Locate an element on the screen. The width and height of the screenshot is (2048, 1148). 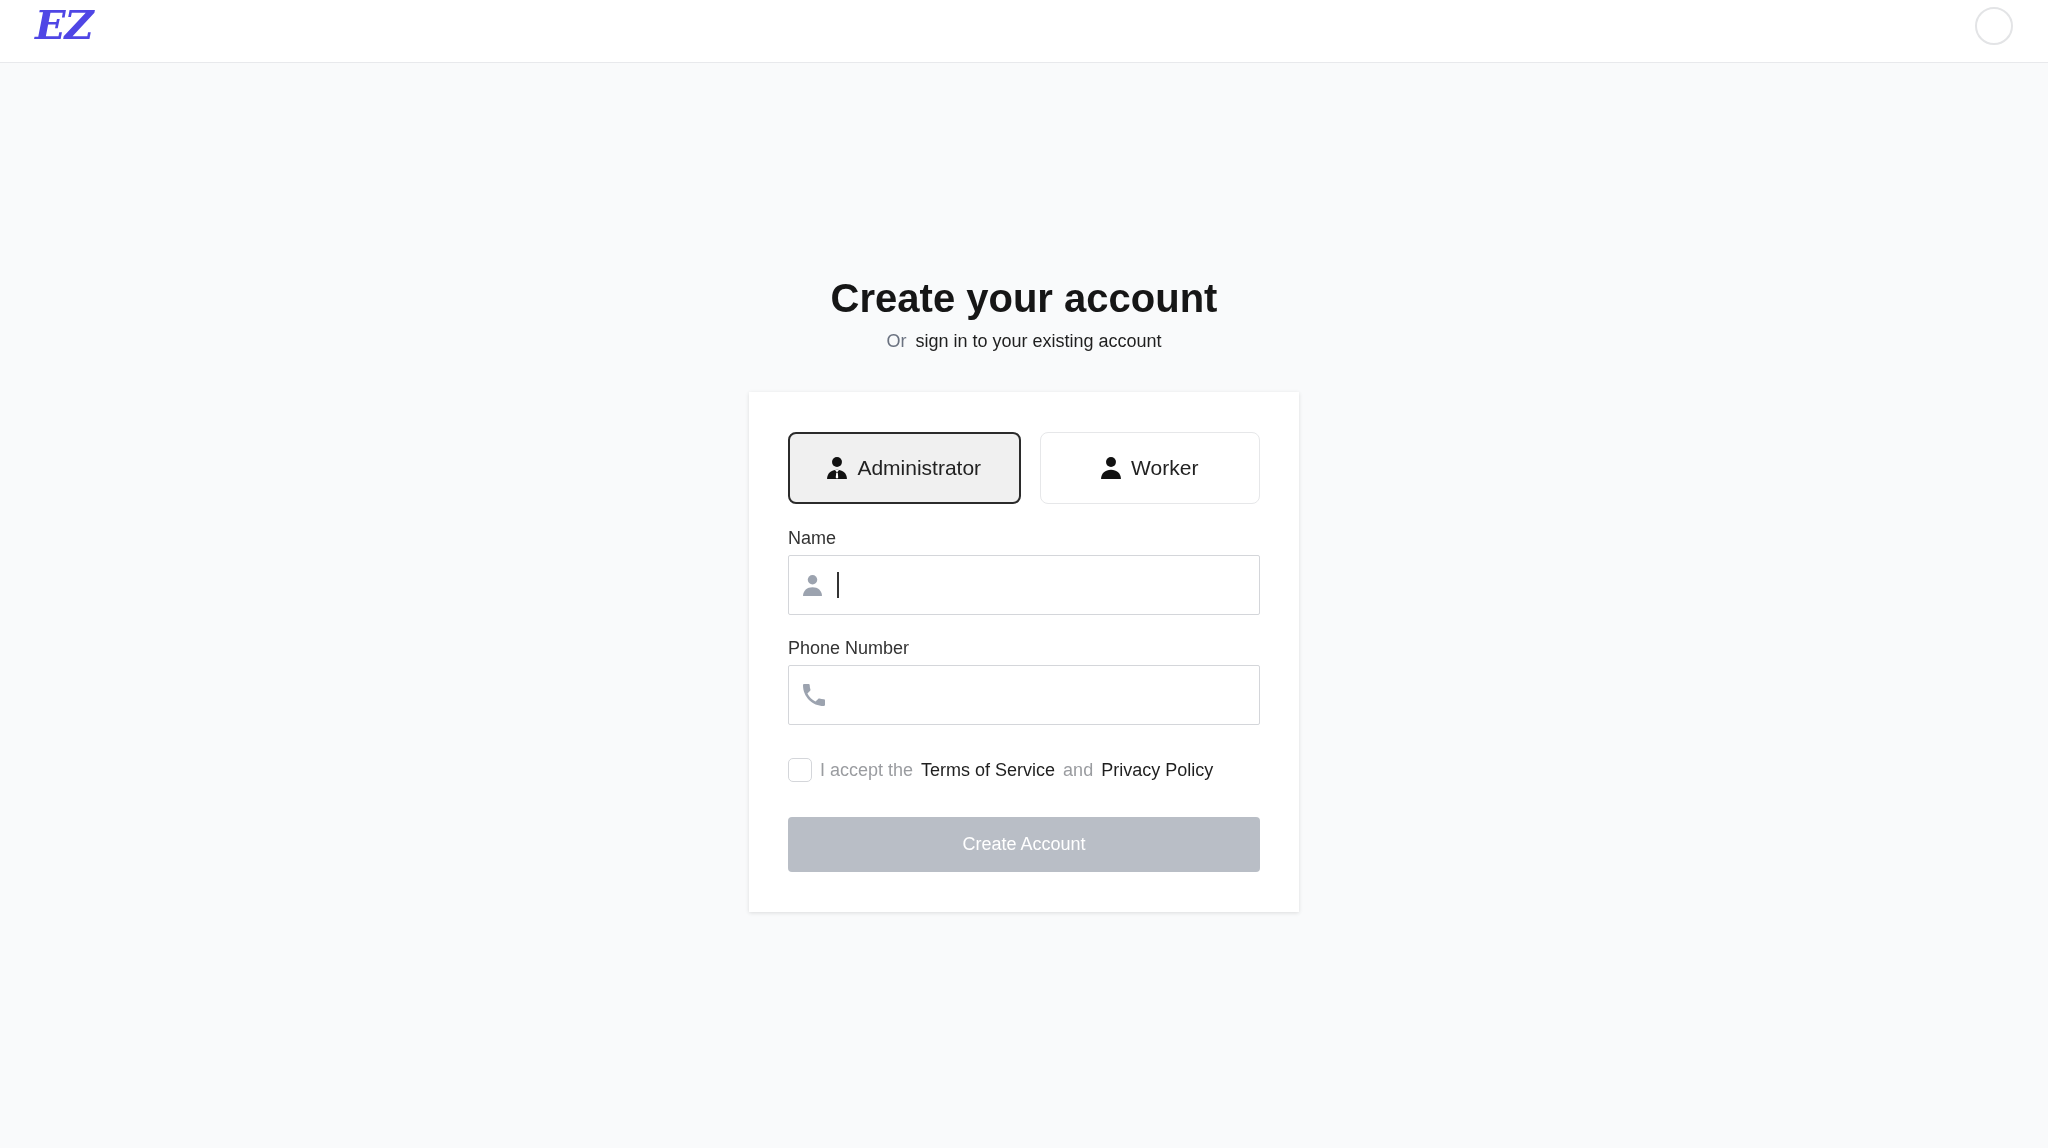
field-label: Phone Number is located at coordinates (849, 648).